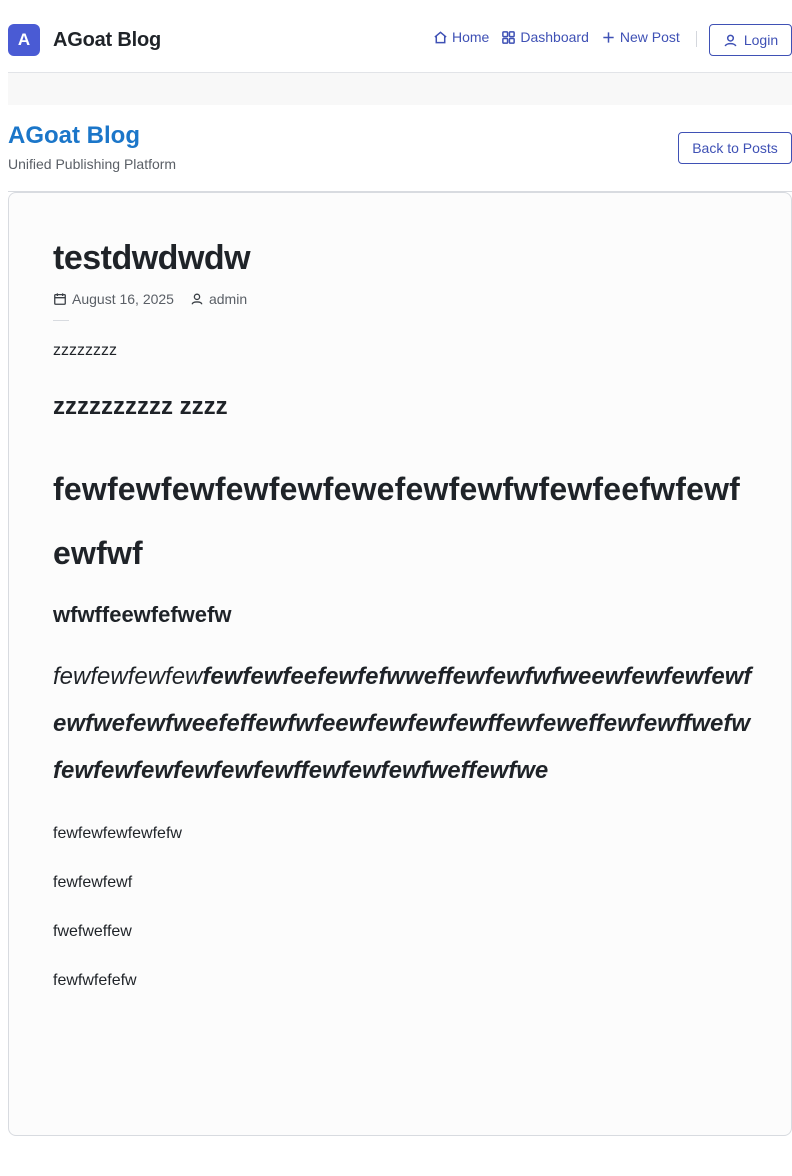 The width and height of the screenshot is (792, 1176). What do you see at coordinates (696, 39) in the screenshot?
I see `nav-divider` at bounding box center [696, 39].